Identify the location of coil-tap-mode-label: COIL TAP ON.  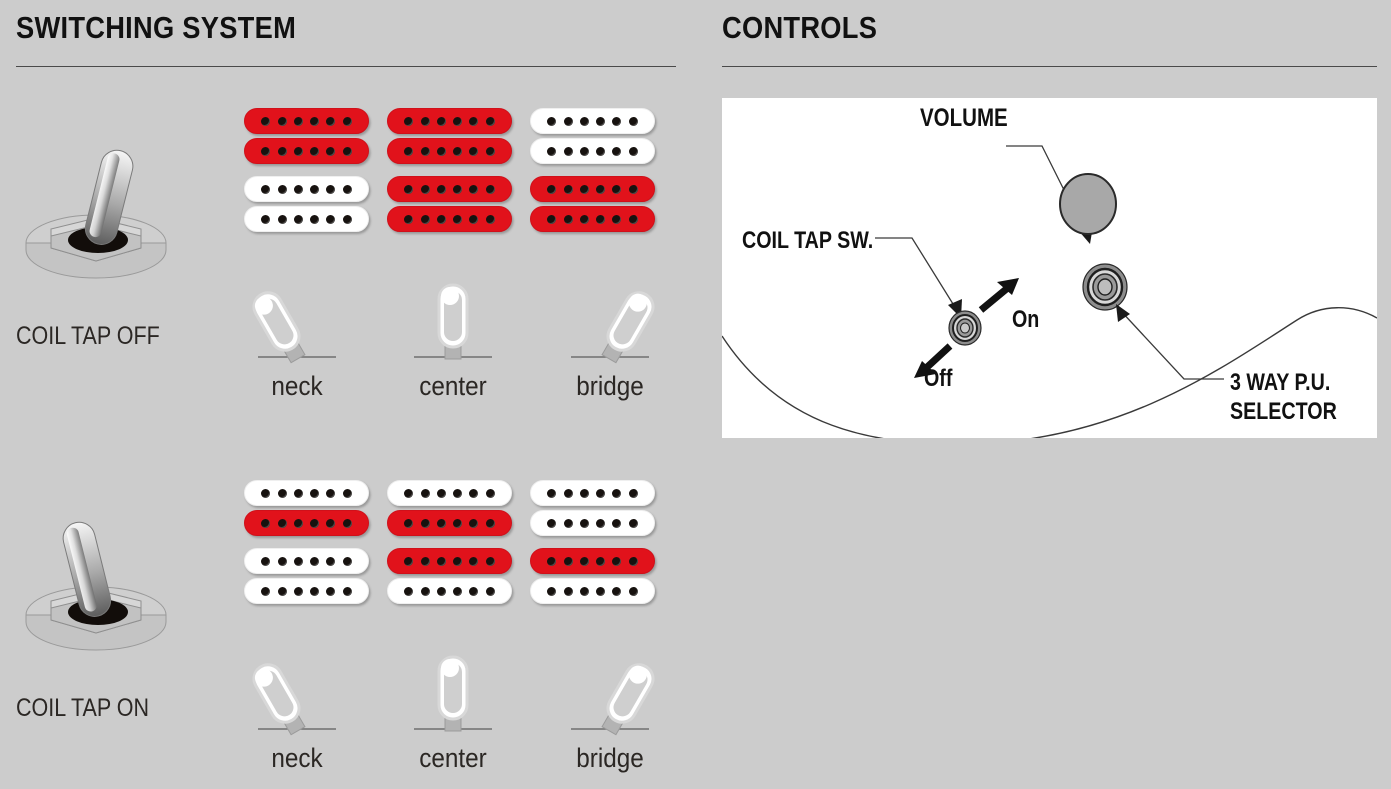
(83, 708).